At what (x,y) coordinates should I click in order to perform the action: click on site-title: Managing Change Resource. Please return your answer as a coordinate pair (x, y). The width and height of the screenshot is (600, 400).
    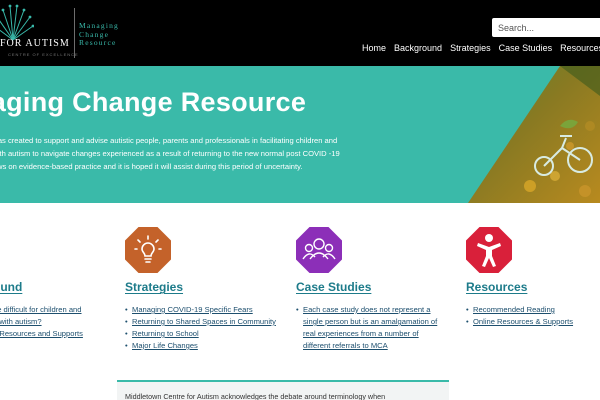
    Looking at the image, I should click on (99, 34).